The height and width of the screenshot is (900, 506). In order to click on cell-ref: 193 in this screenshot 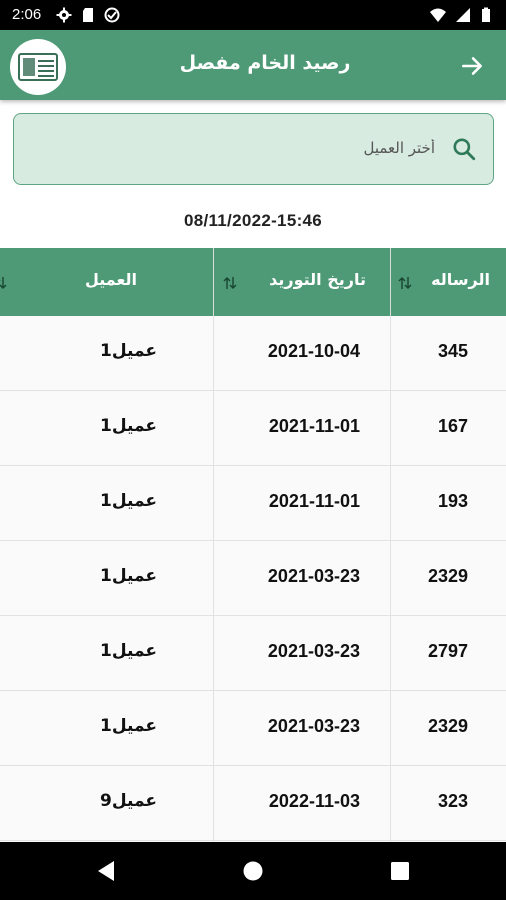, I will do `click(448, 503)`.